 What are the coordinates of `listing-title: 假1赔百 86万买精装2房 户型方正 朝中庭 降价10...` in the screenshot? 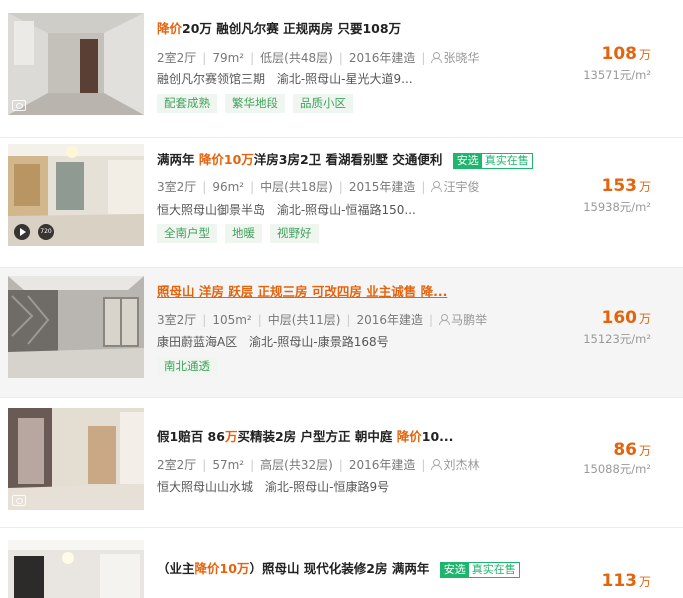 It's located at (305, 435).